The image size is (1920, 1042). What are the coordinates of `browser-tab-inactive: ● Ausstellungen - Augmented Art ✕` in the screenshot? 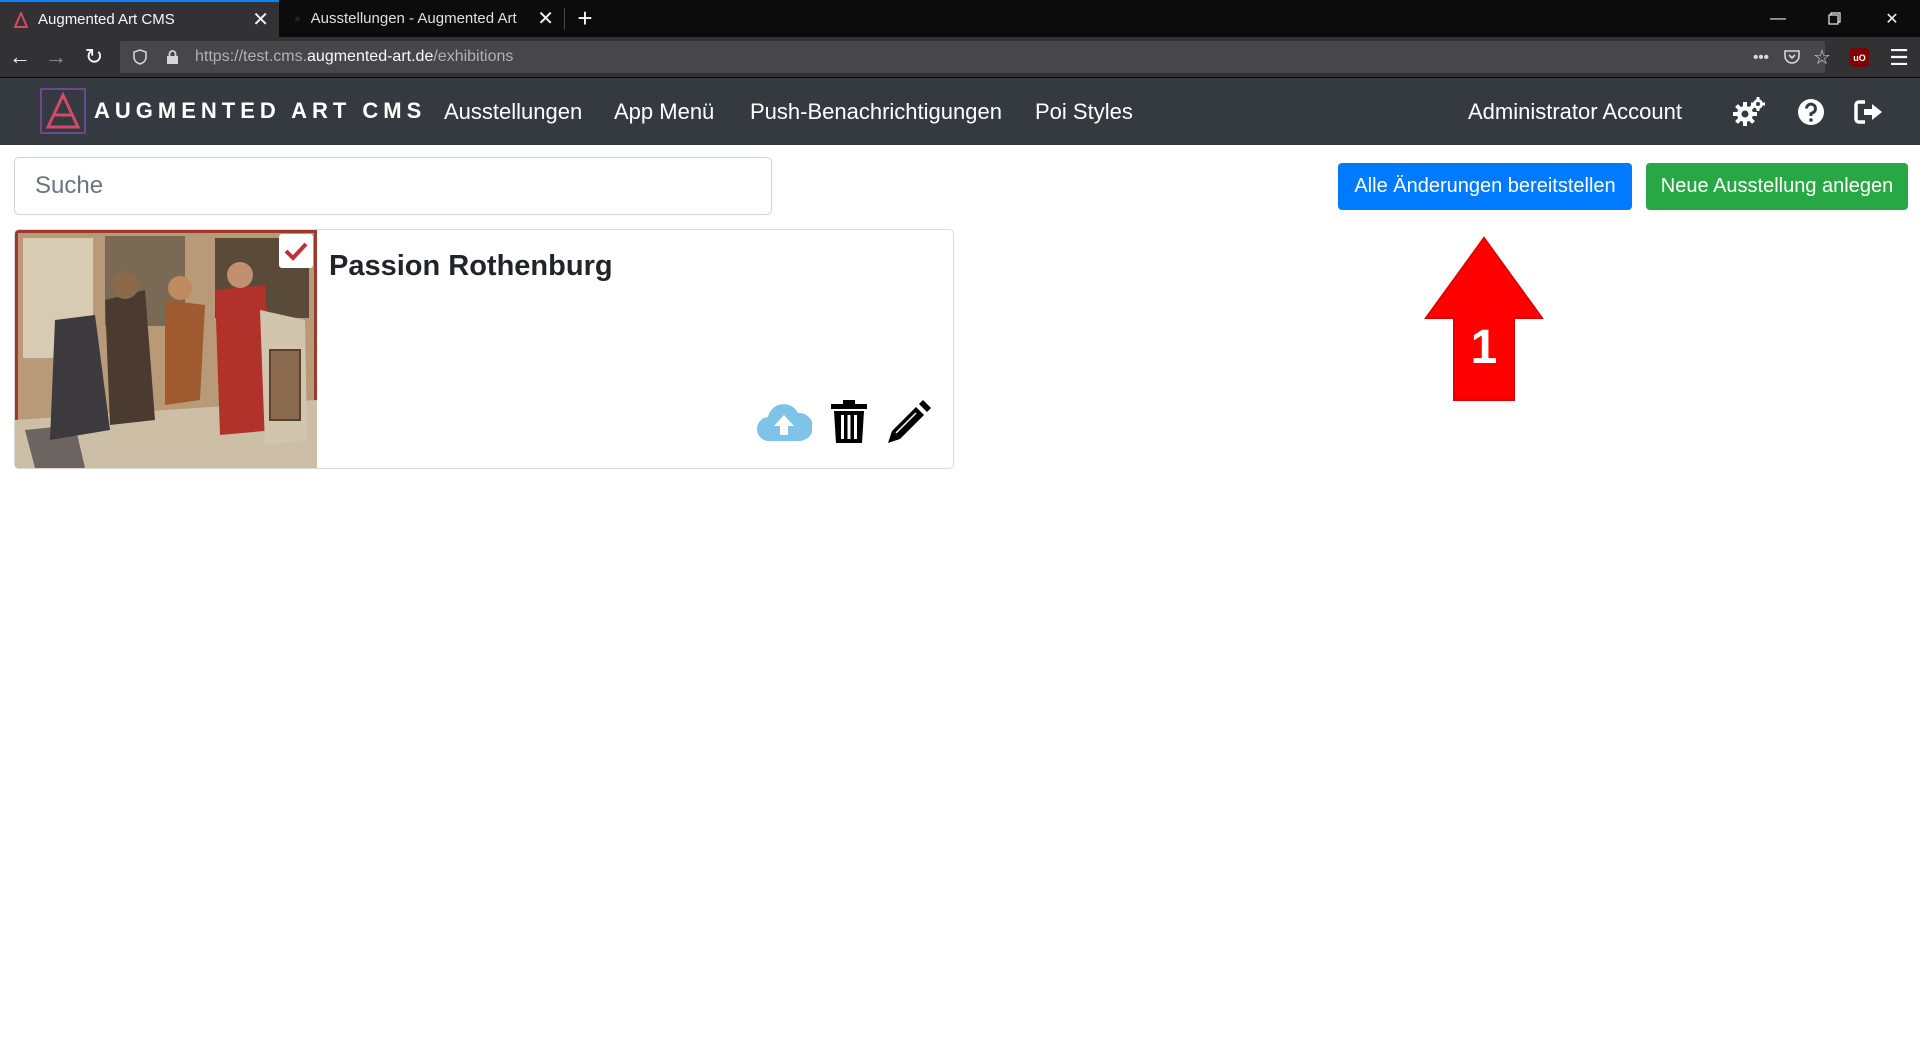 It's located at (422, 18).